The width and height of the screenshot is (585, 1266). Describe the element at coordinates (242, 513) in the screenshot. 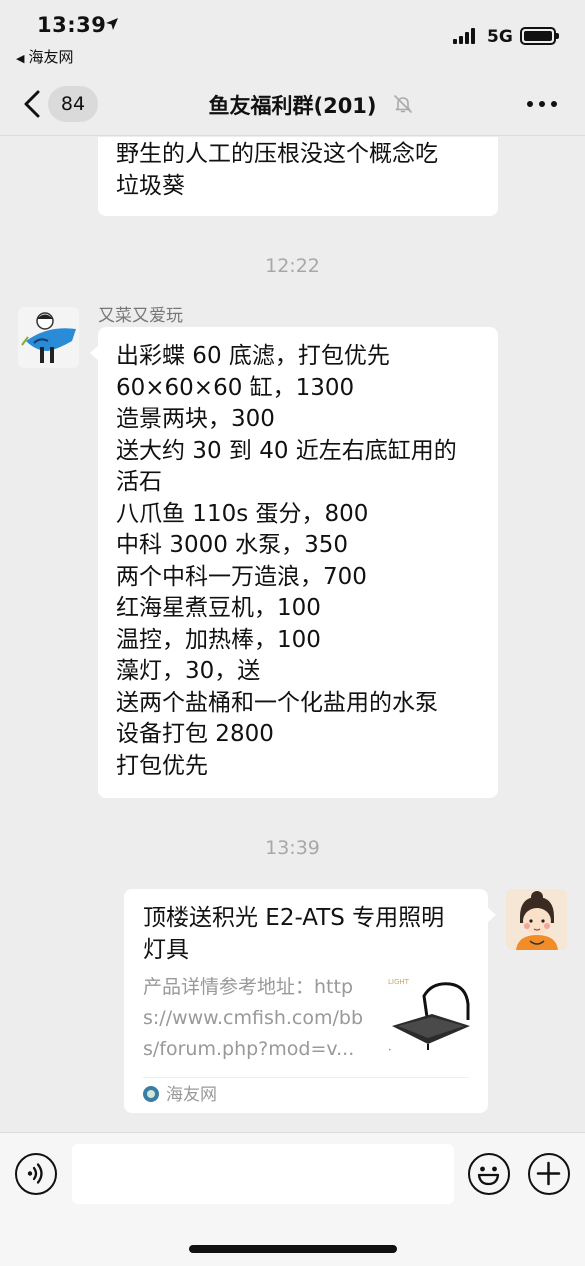

I see `message-line: 八爪鱼 110s 蛋分，800` at that location.